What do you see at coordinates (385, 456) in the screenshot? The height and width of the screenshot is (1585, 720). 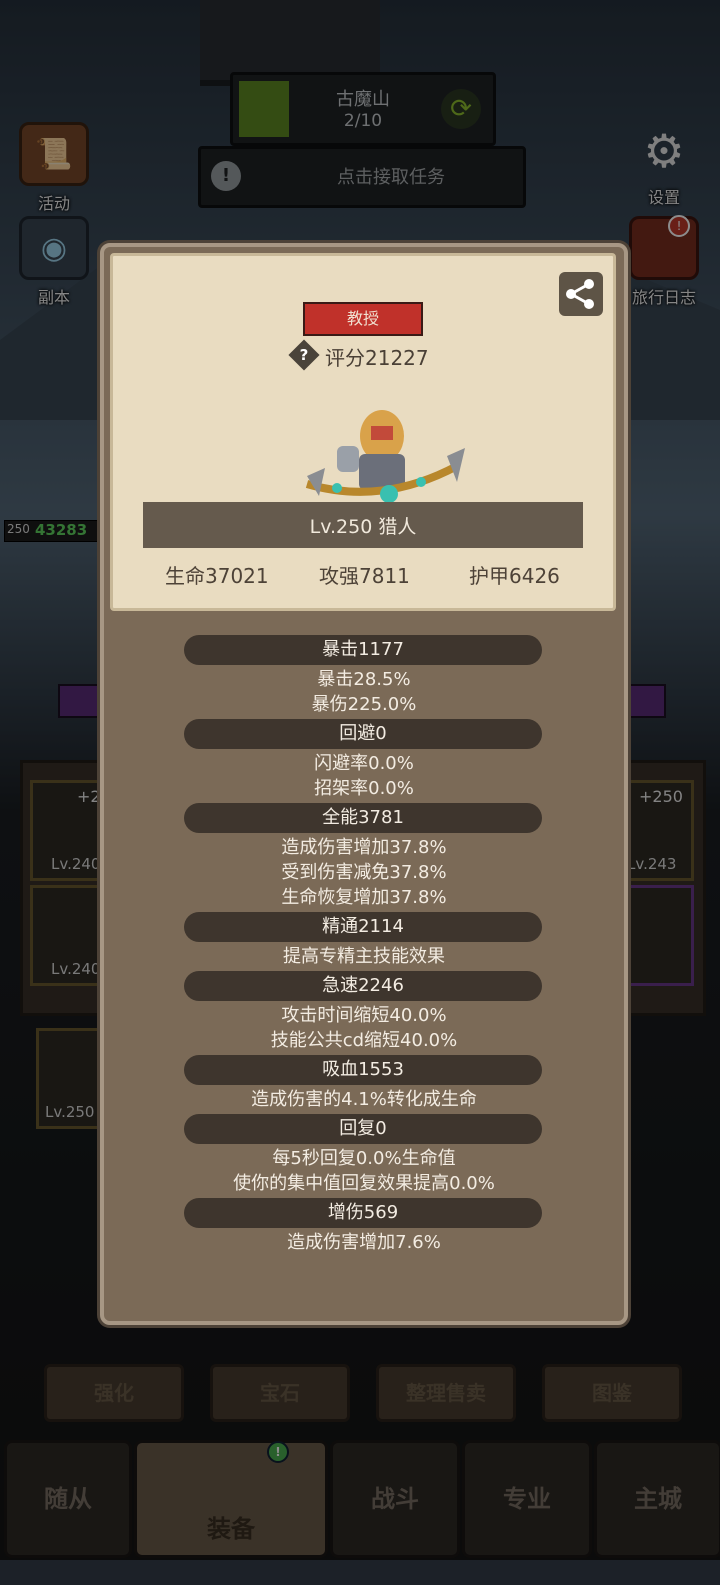 I see `hero-sprite` at bounding box center [385, 456].